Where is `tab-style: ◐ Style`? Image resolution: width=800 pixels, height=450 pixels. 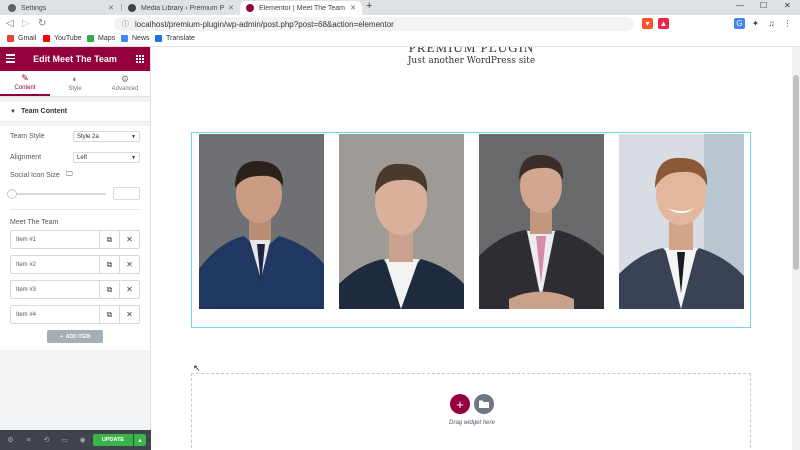
tab-style: ◐ Style is located at coordinates (75, 83).